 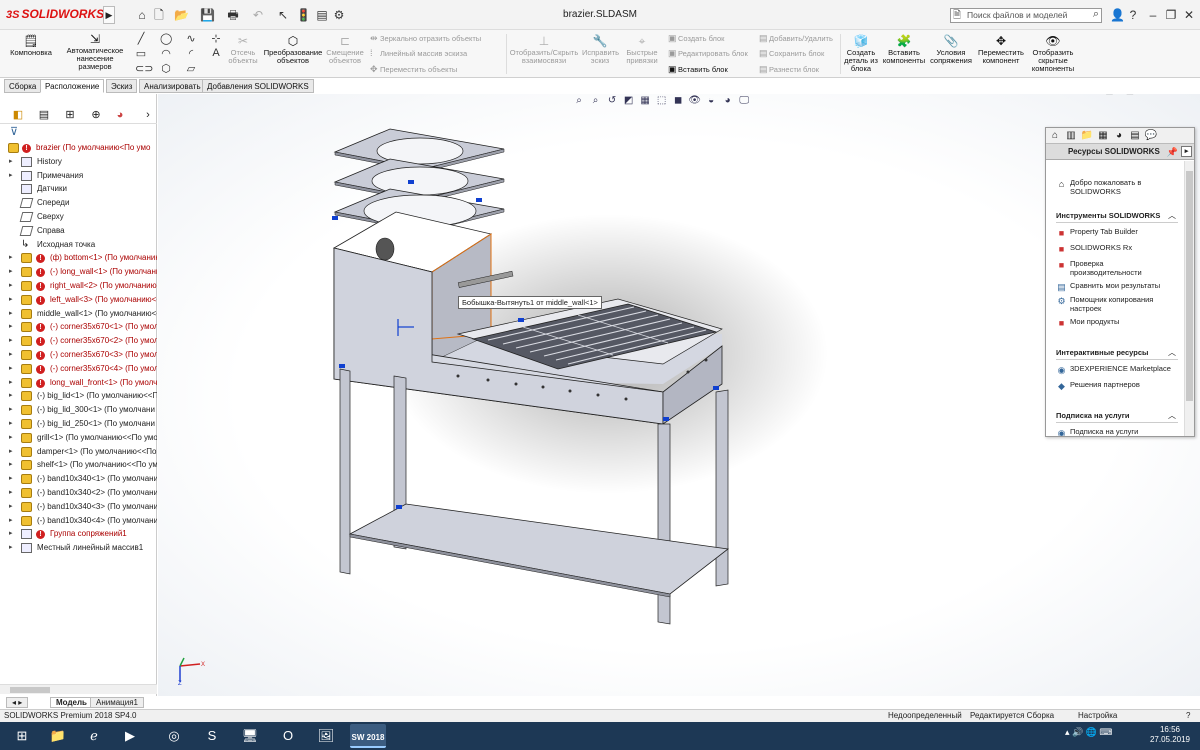 I want to click on property-manager-icon: ▤, so click(x=44, y=115).